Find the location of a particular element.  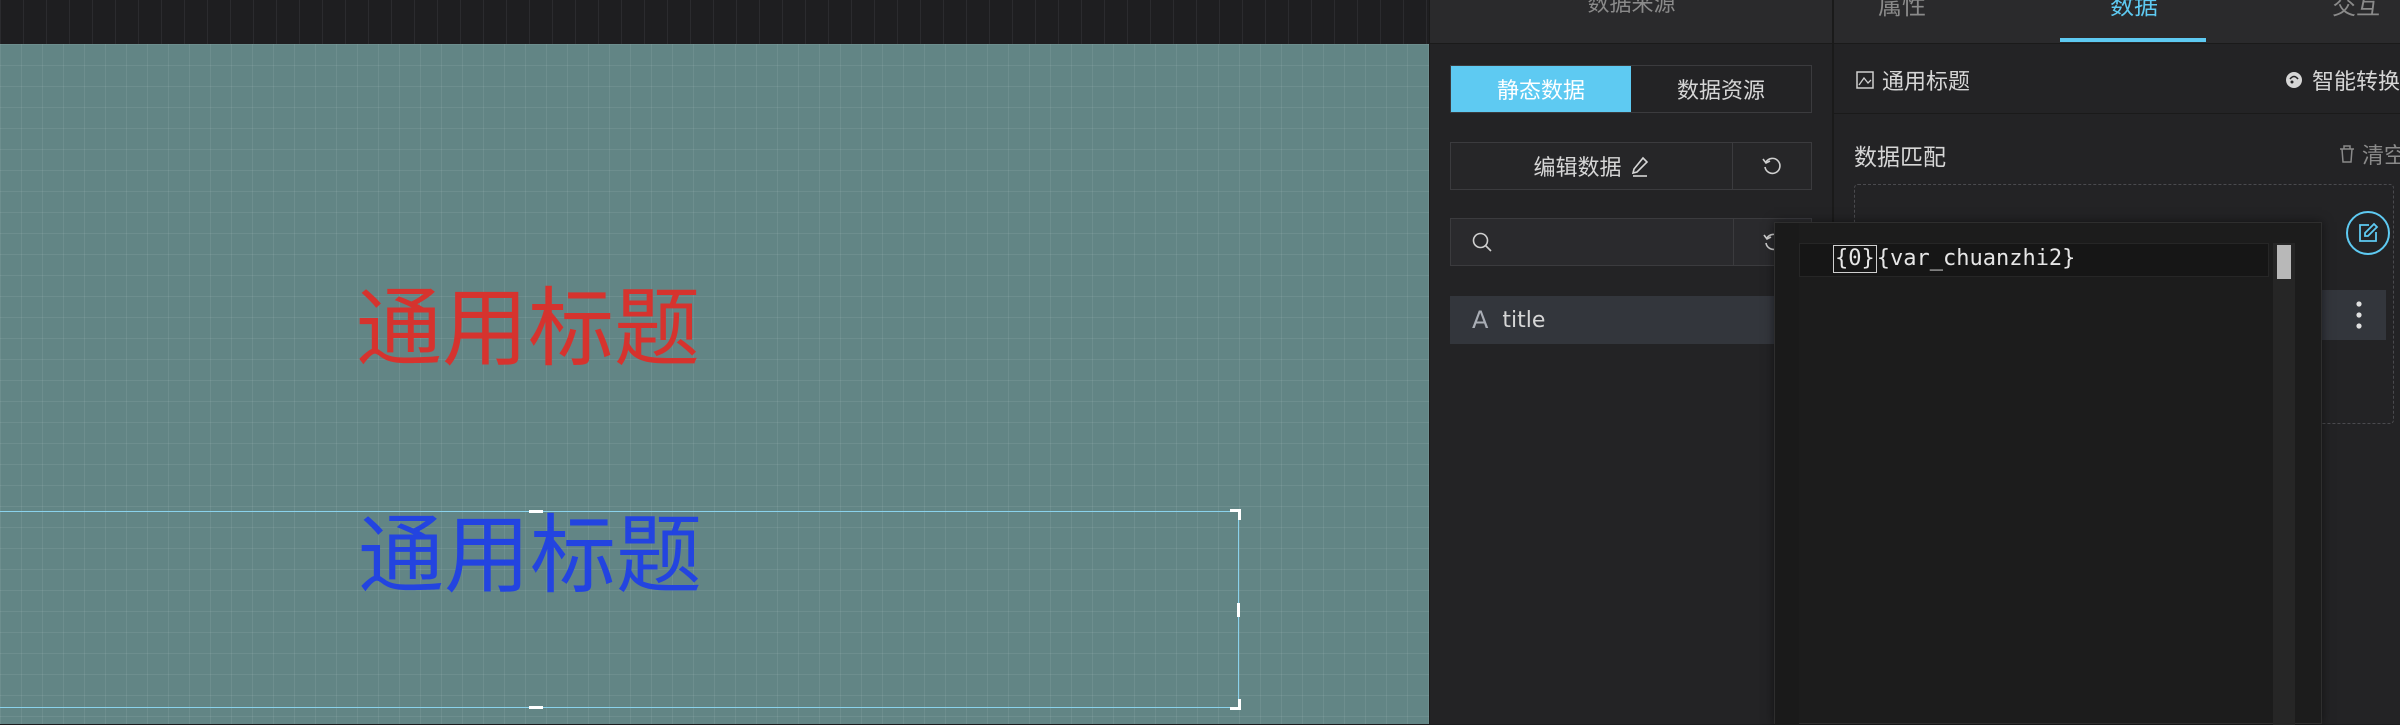

clear-button: 清空 is located at coordinates (2369, 154).